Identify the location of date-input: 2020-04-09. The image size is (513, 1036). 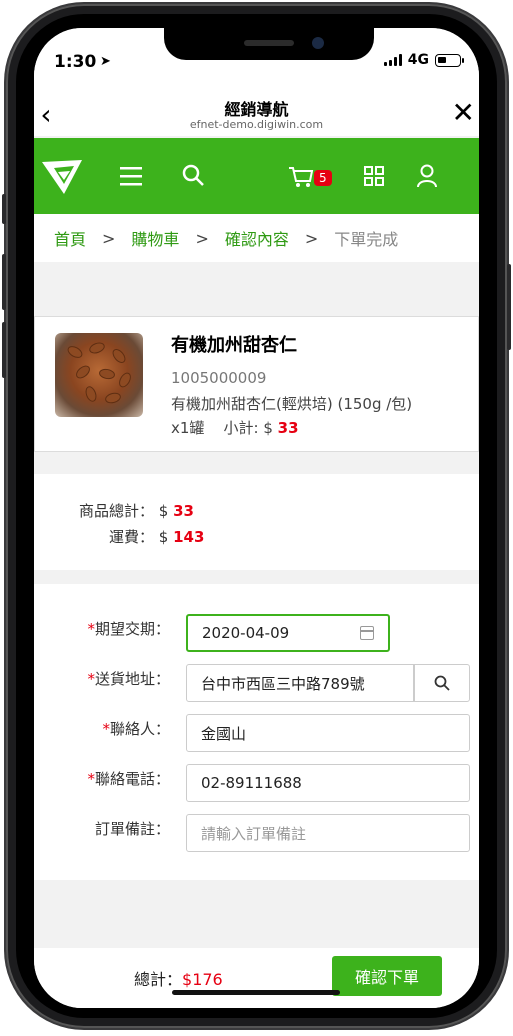
(288, 633).